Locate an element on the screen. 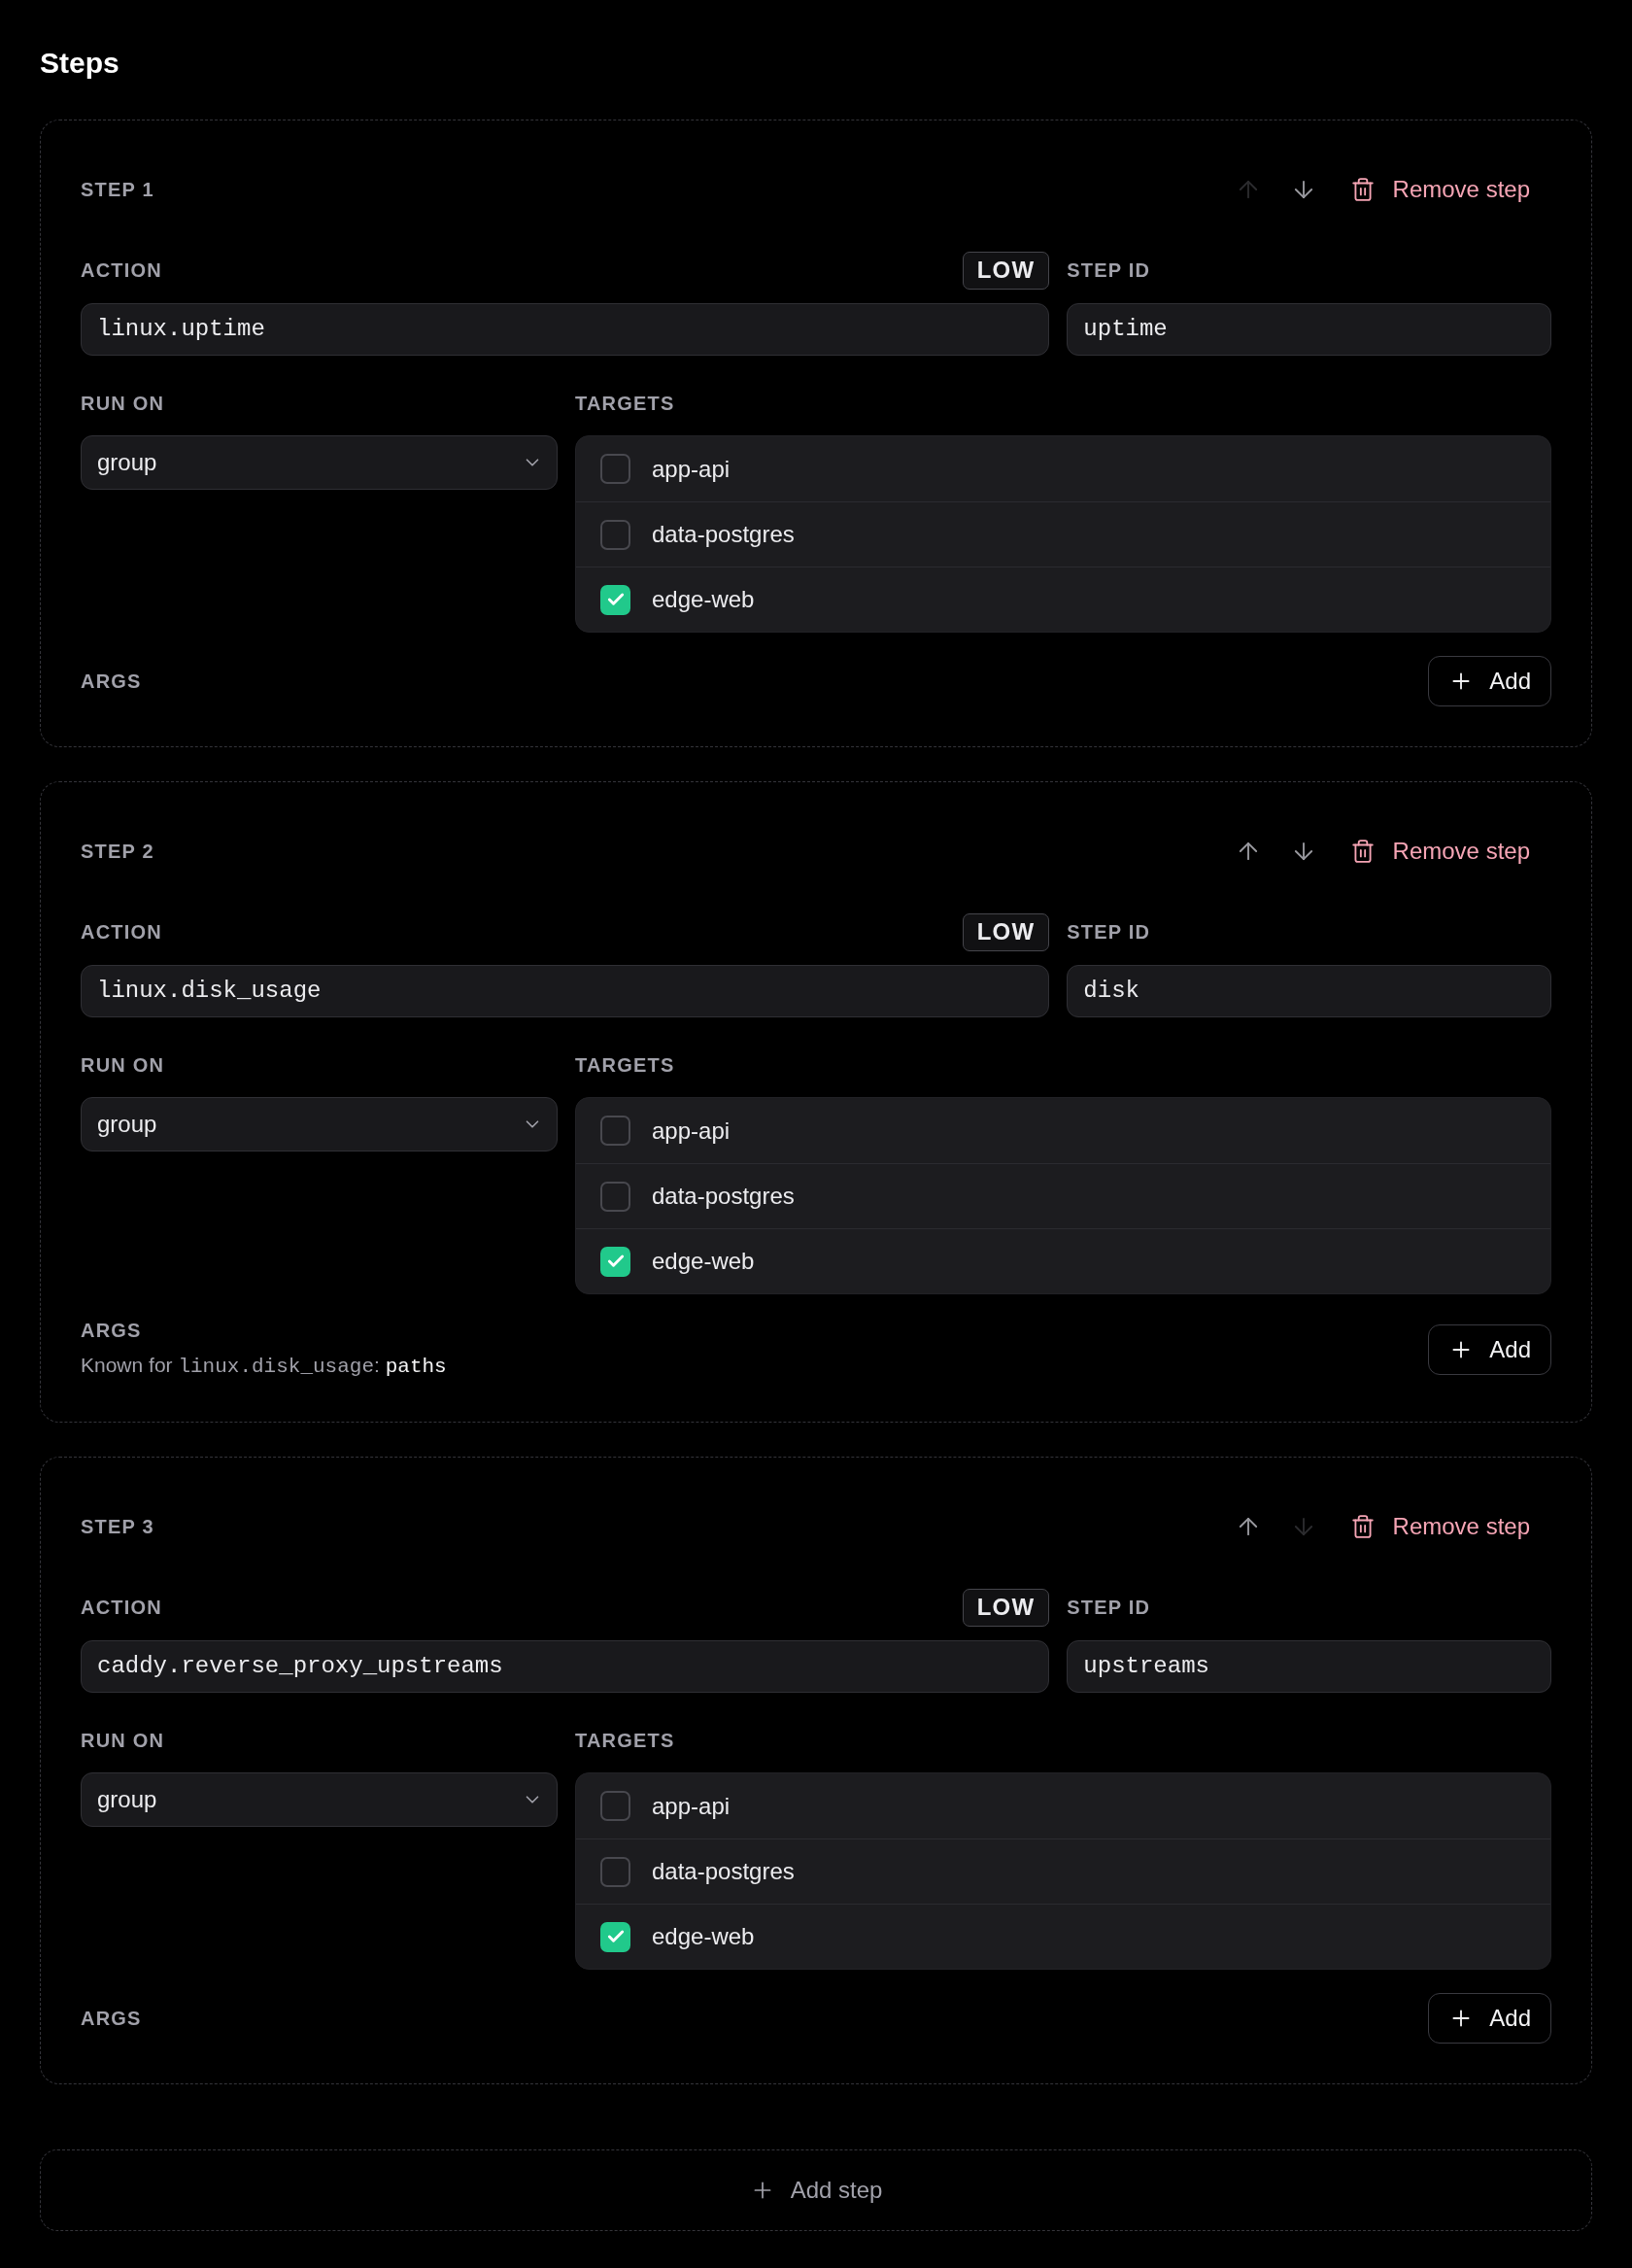 The width and height of the screenshot is (1632, 2268). add-step-button: Add step is located at coordinates (816, 2190).